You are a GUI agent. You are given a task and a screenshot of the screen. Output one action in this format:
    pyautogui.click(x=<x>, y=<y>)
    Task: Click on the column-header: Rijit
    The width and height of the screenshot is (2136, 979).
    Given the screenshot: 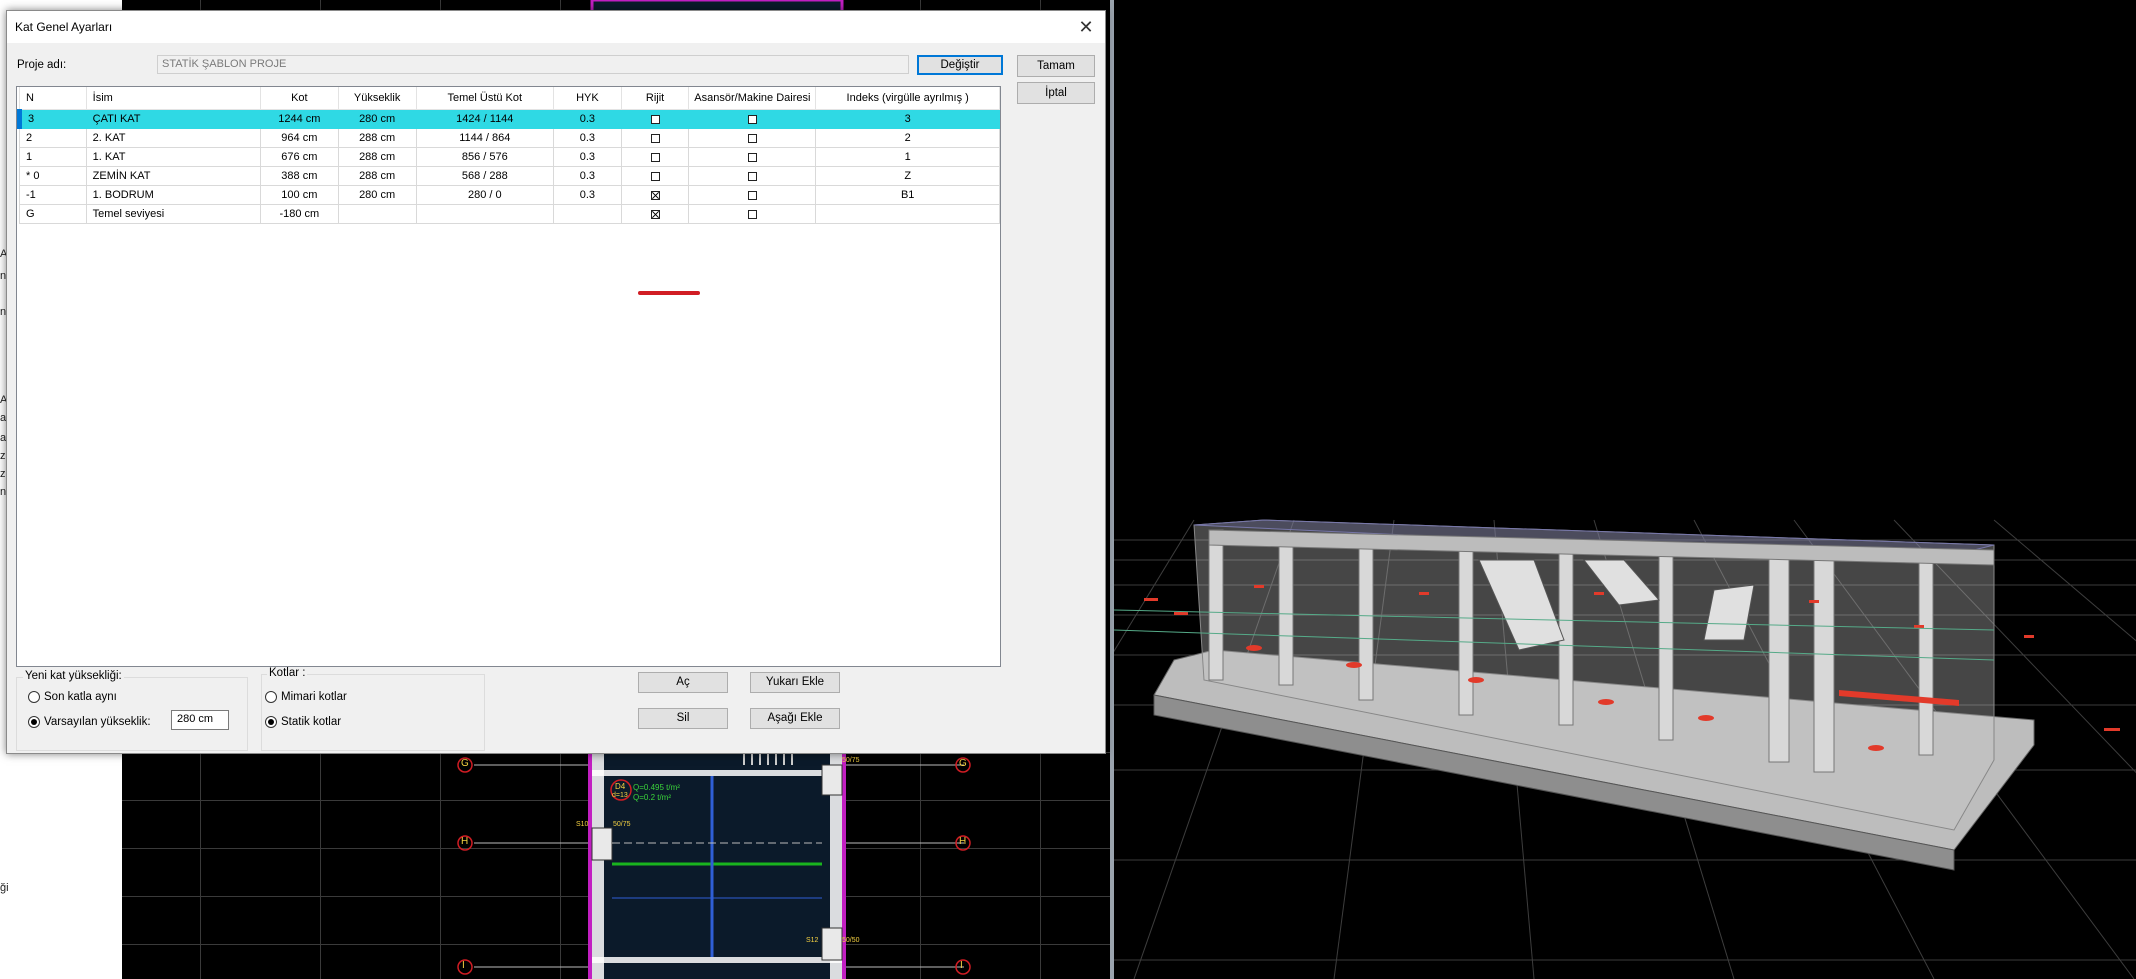 What is the action you would take?
    pyautogui.click(x=655, y=98)
    